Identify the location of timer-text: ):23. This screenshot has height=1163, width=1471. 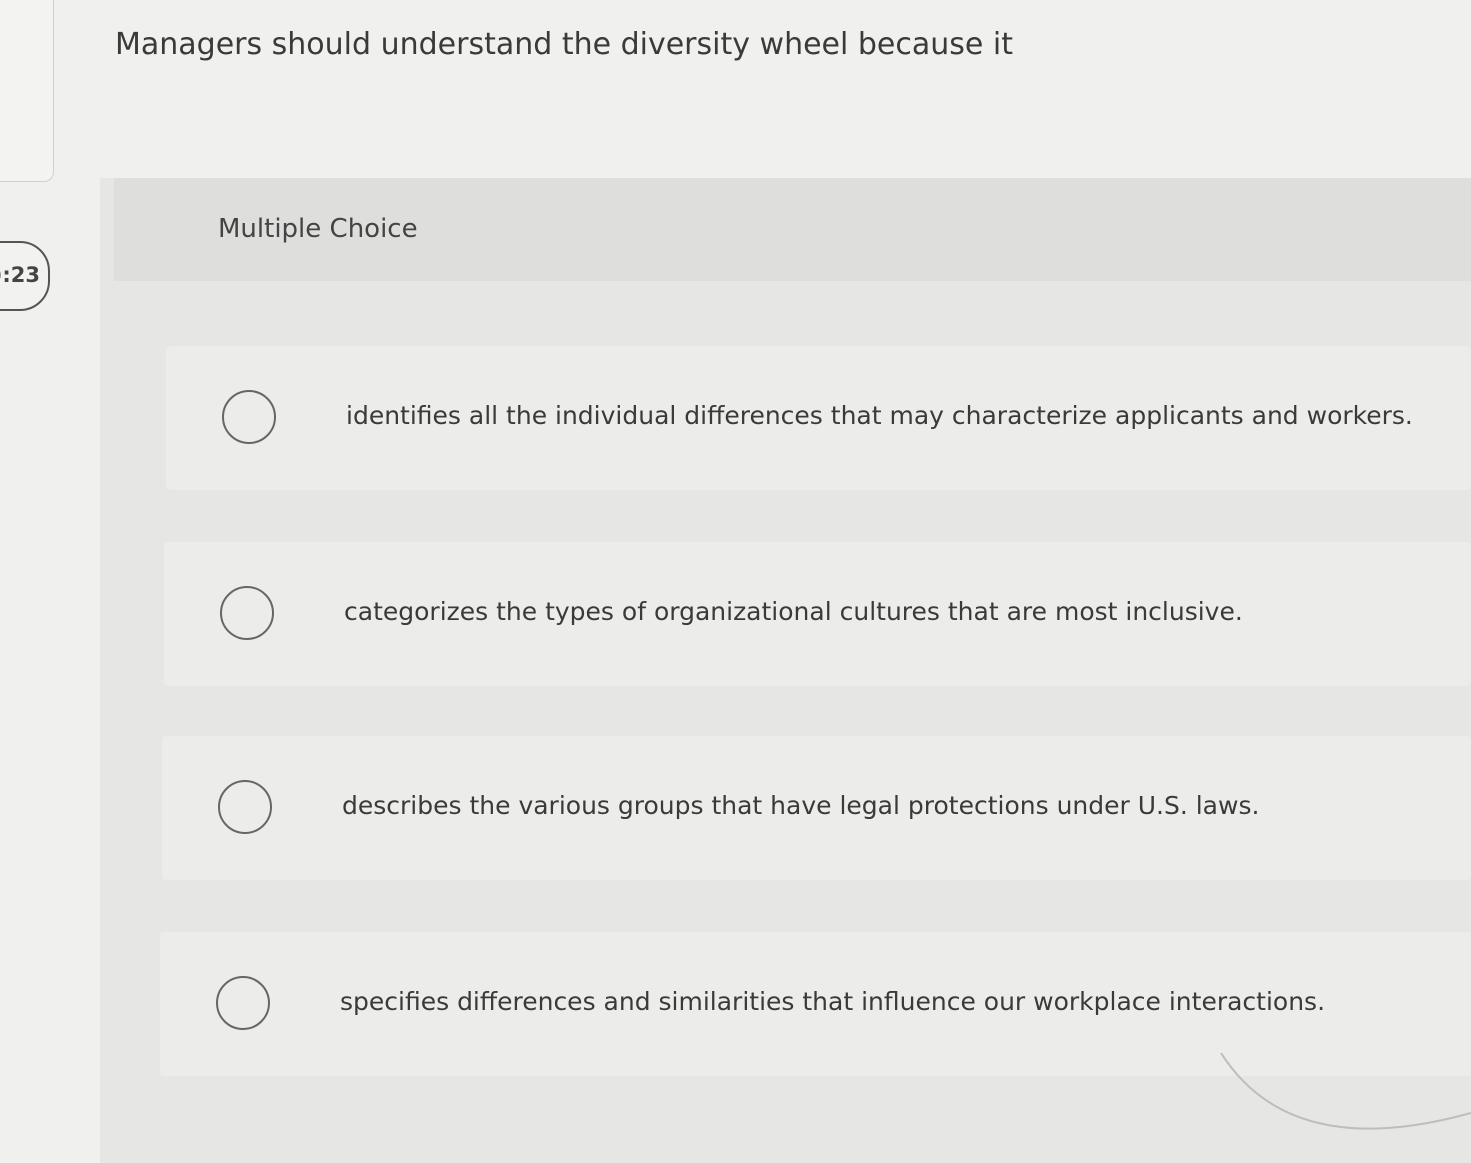
(20, 275).